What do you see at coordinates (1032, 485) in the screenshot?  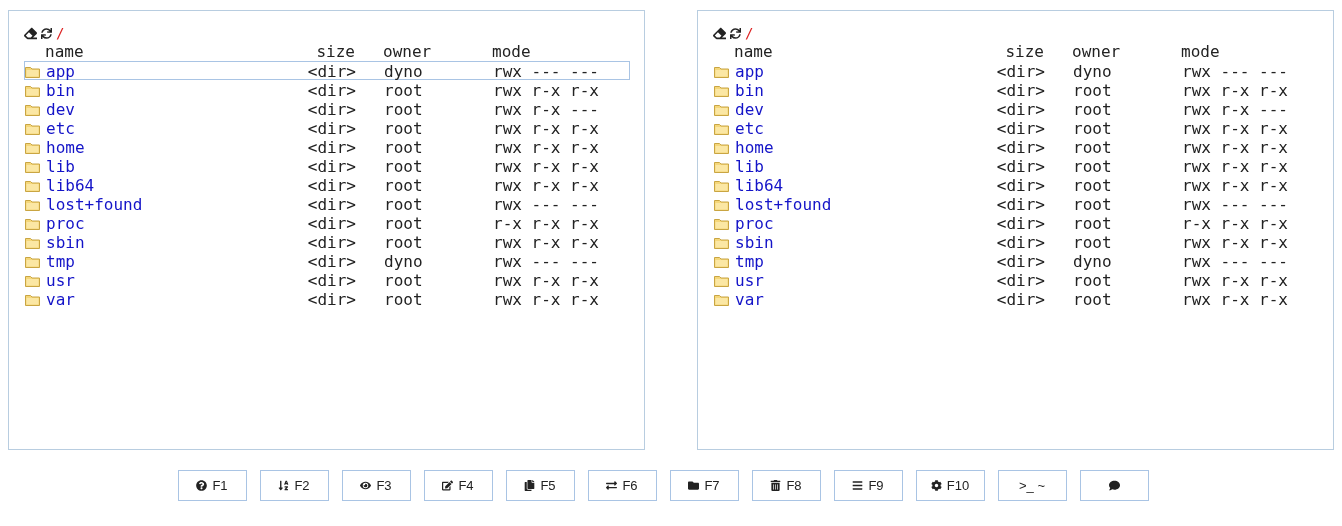 I see `function-key-button: >_ ~` at bounding box center [1032, 485].